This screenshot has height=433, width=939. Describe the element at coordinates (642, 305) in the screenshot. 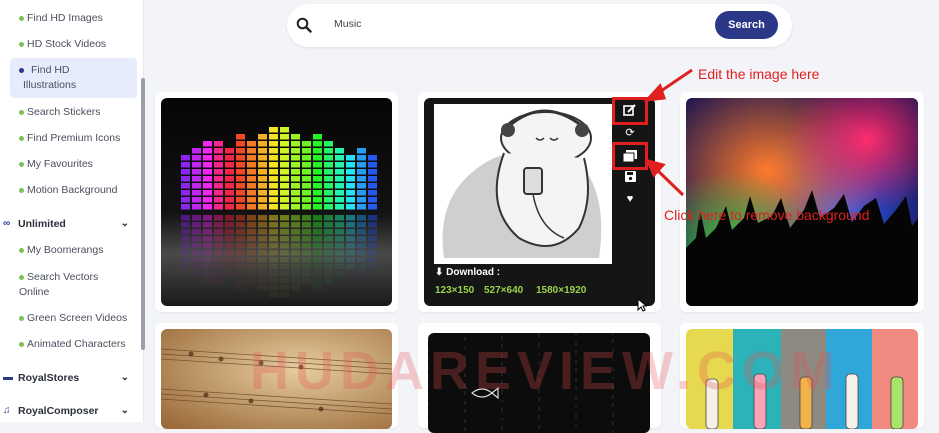

I see `mouse-cursor-icon` at that location.